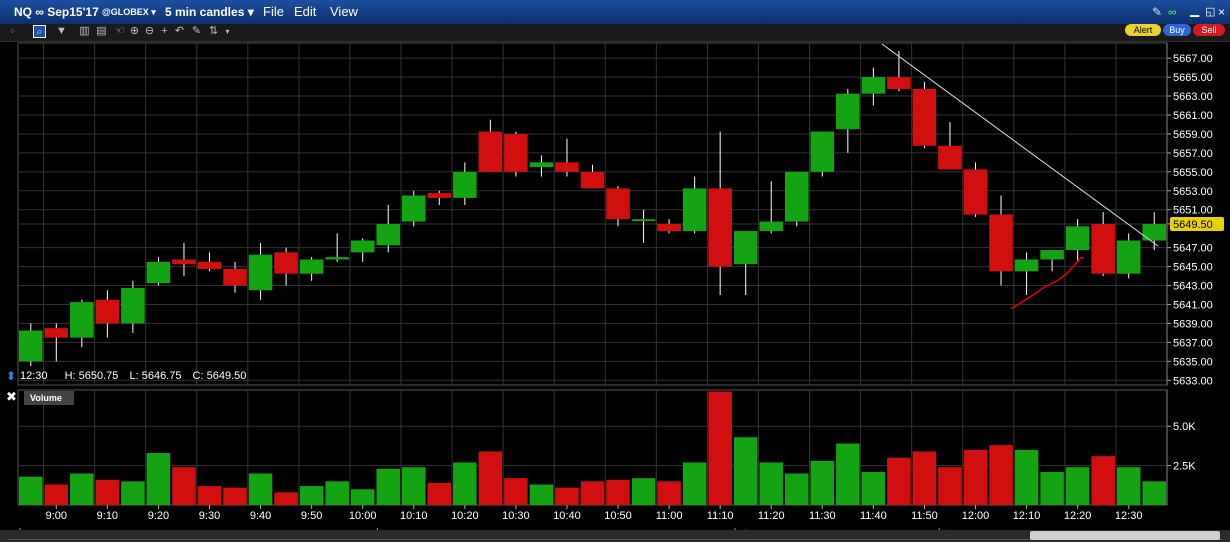 The height and width of the screenshot is (542, 1230). I want to click on time-label: 10:30, so click(516, 516).